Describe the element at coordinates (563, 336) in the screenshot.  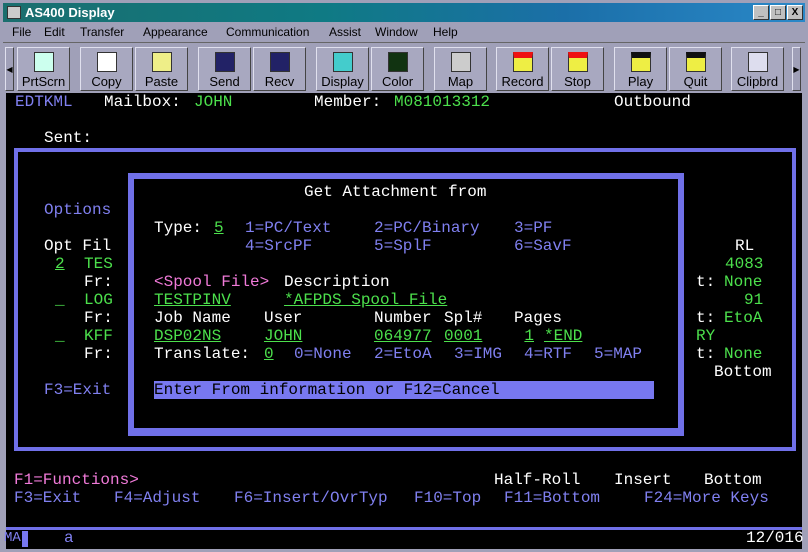
I see `pages-end-input: *END` at that location.